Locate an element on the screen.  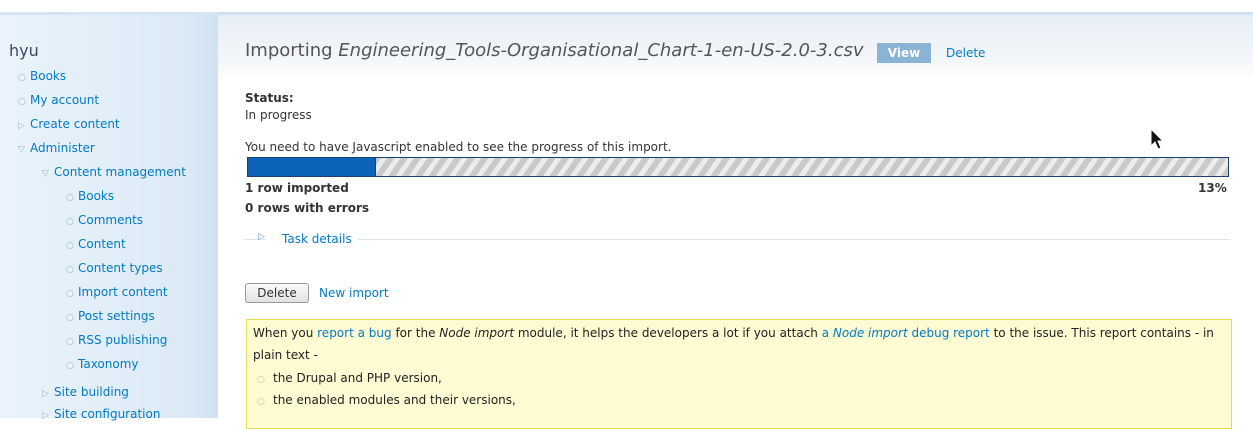
status-label: Status: is located at coordinates (269, 98).